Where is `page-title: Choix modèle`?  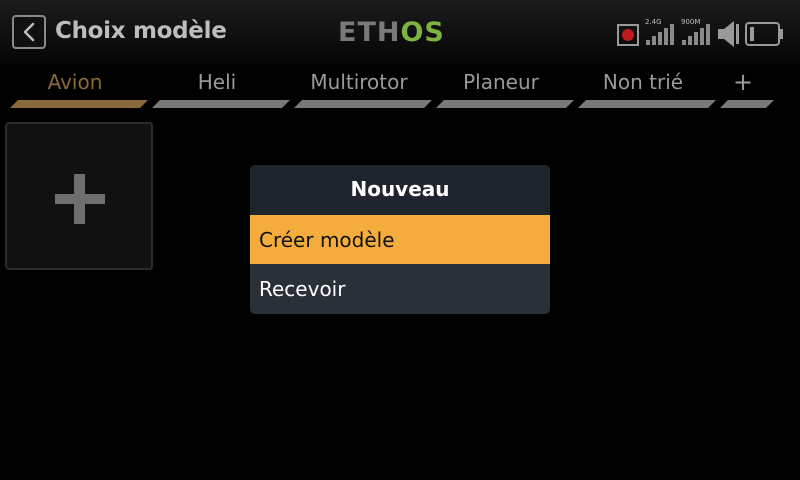
page-title: Choix modèle is located at coordinates (141, 31).